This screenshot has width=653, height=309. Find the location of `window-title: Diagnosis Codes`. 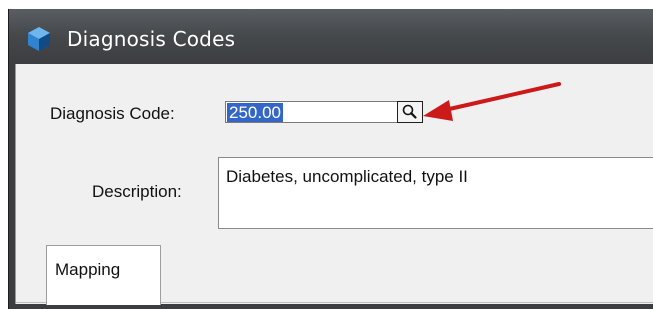

window-title: Diagnosis Codes is located at coordinates (151, 39).